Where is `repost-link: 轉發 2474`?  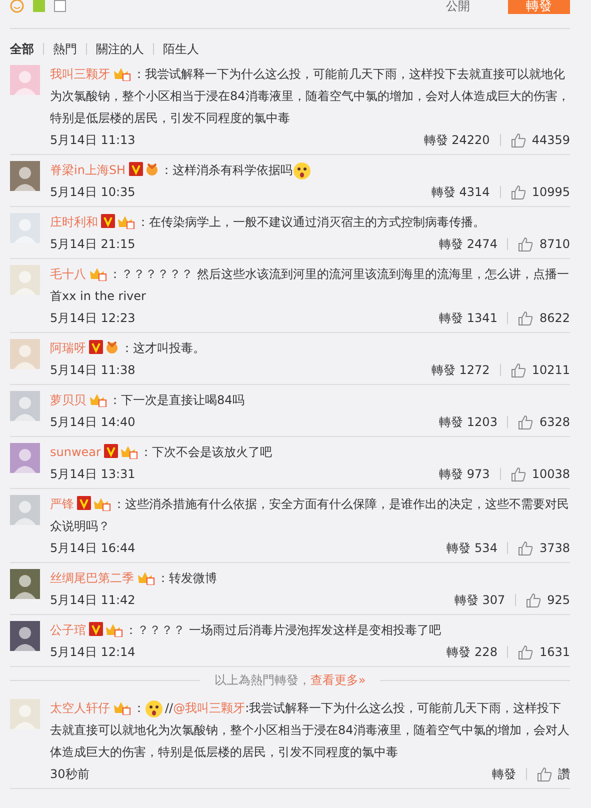 repost-link: 轉發 2474 is located at coordinates (468, 244).